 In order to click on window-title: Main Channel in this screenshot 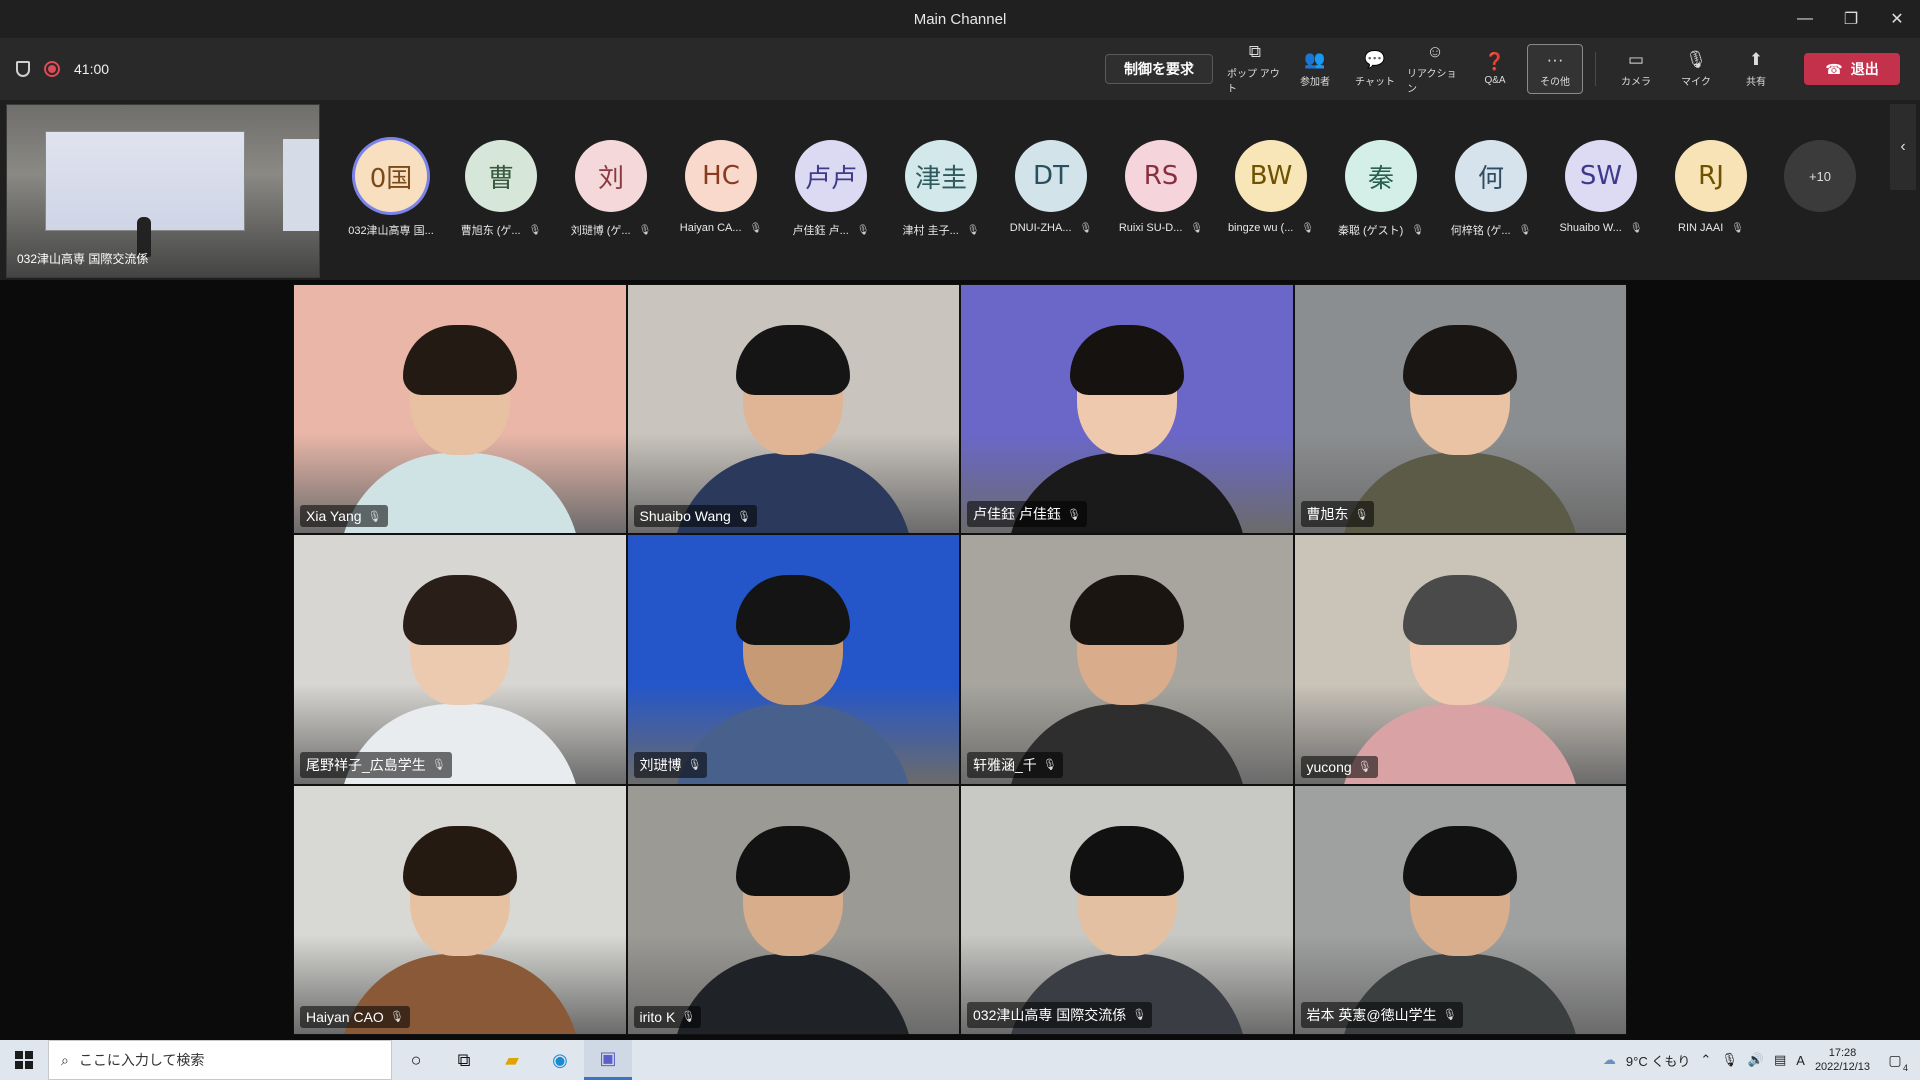, I will do `click(960, 19)`.